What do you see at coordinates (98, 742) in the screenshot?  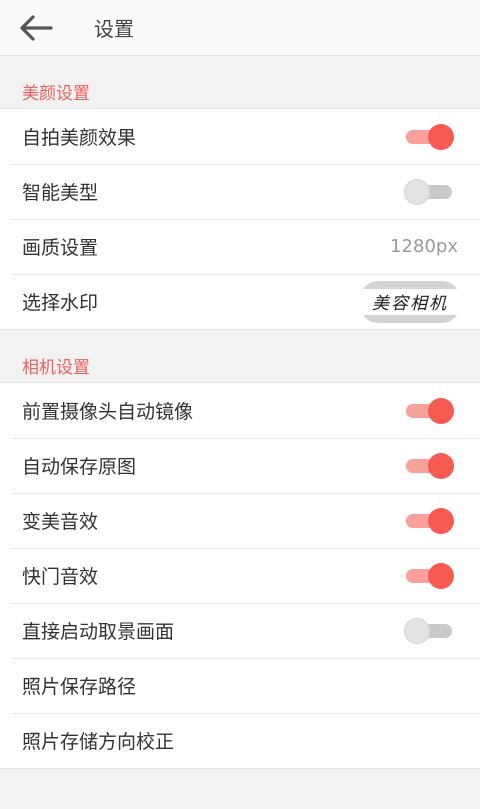 I see `setting-label: 照片存储方向校正` at bounding box center [98, 742].